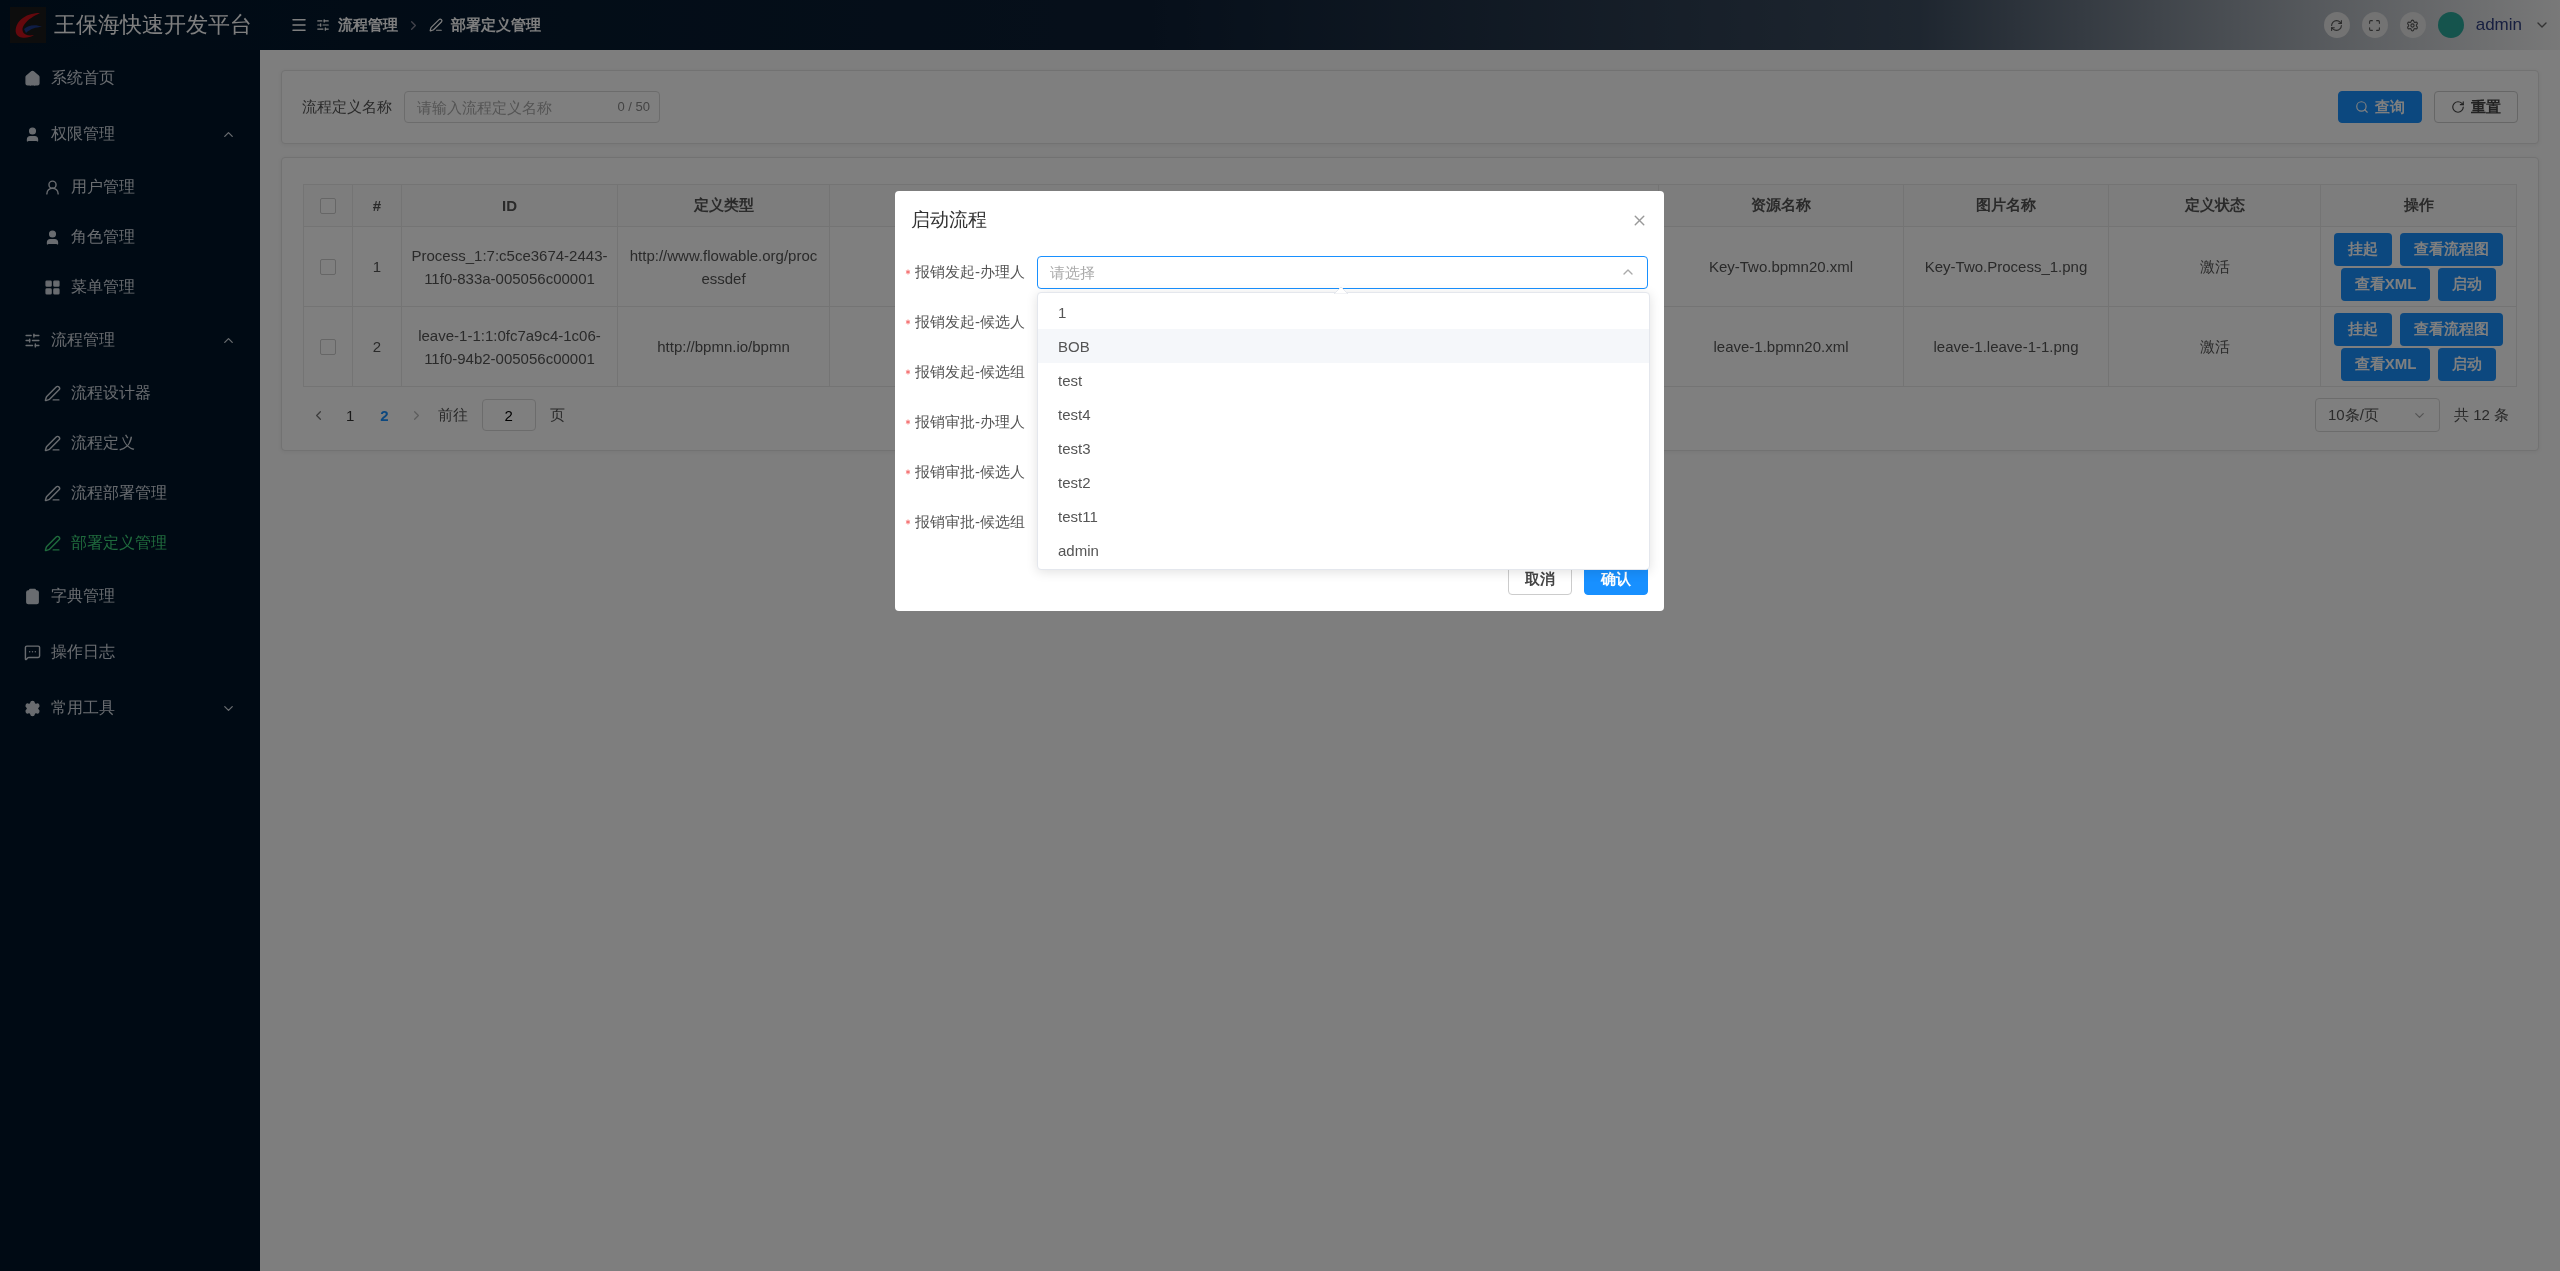 This screenshot has height=1271, width=2560. I want to click on user-outline-icon, so click(52, 187).